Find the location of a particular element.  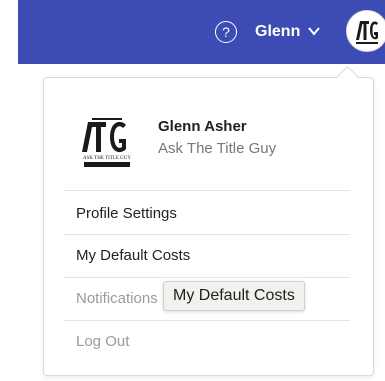

tooltip: My Default Costs is located at coordinates (234, 296).